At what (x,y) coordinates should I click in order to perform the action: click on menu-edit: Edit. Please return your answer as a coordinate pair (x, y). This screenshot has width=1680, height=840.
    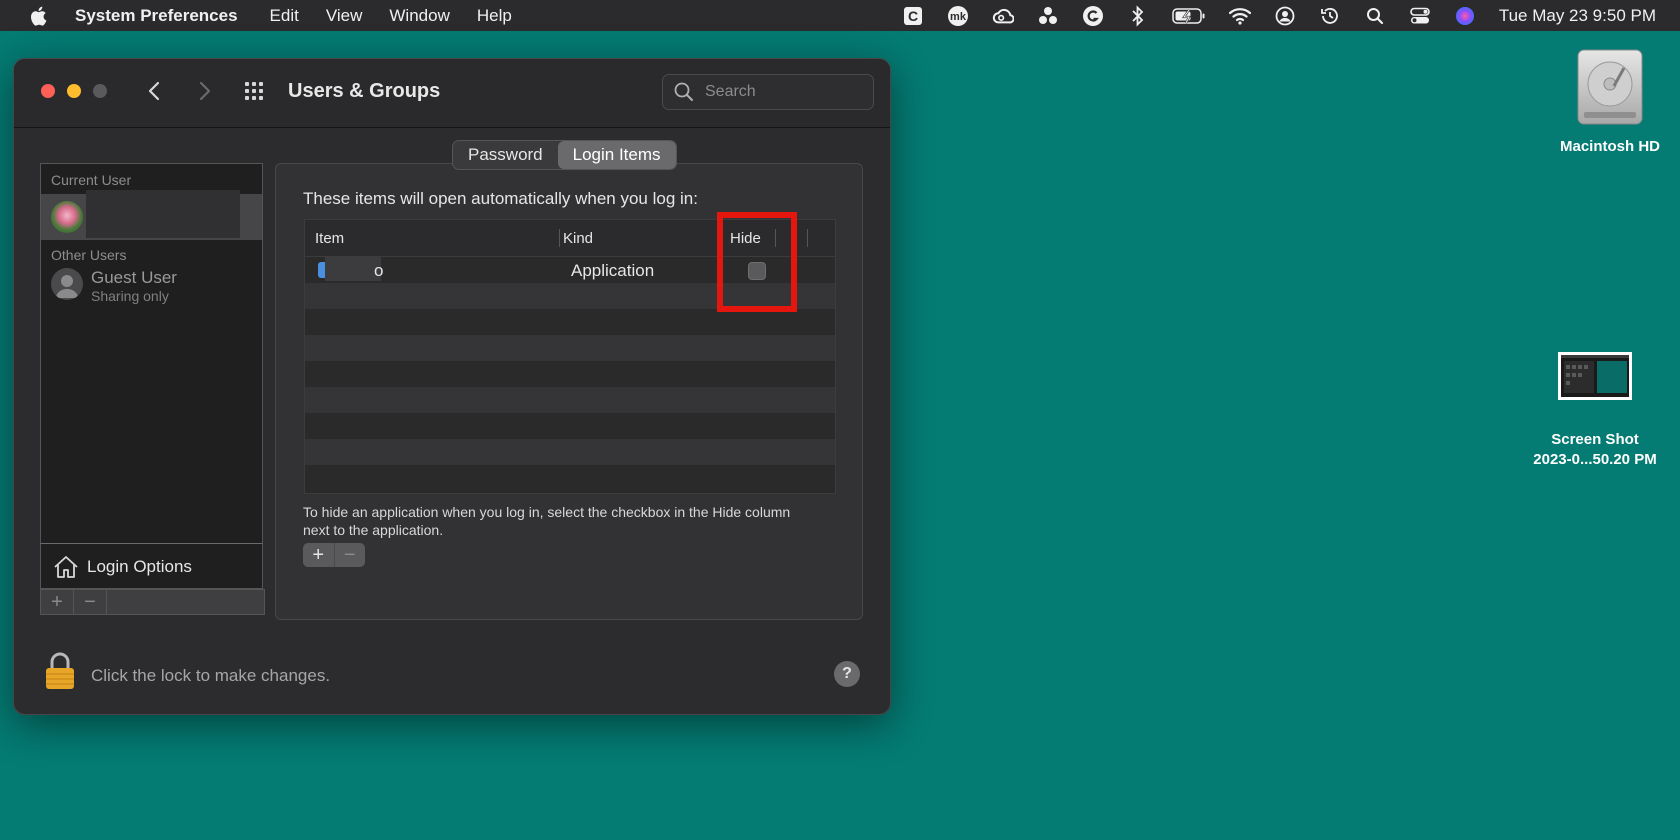
    Looking at the image, I should click on (284, 16).